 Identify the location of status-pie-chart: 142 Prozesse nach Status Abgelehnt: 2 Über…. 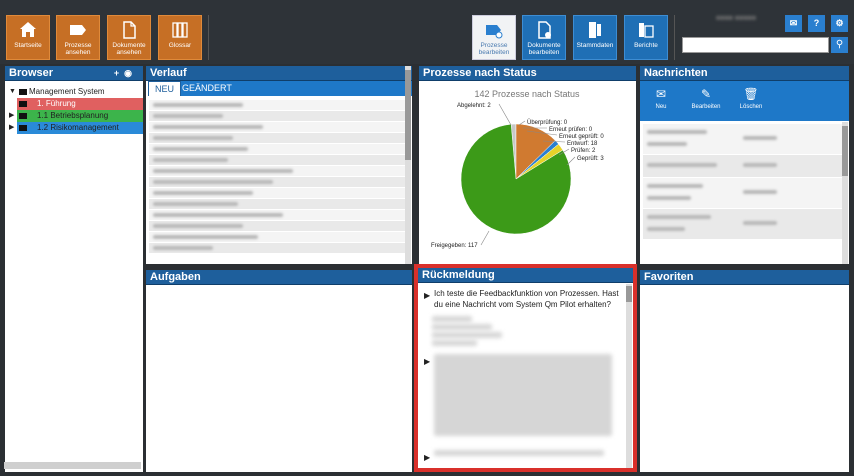
(517, 169).